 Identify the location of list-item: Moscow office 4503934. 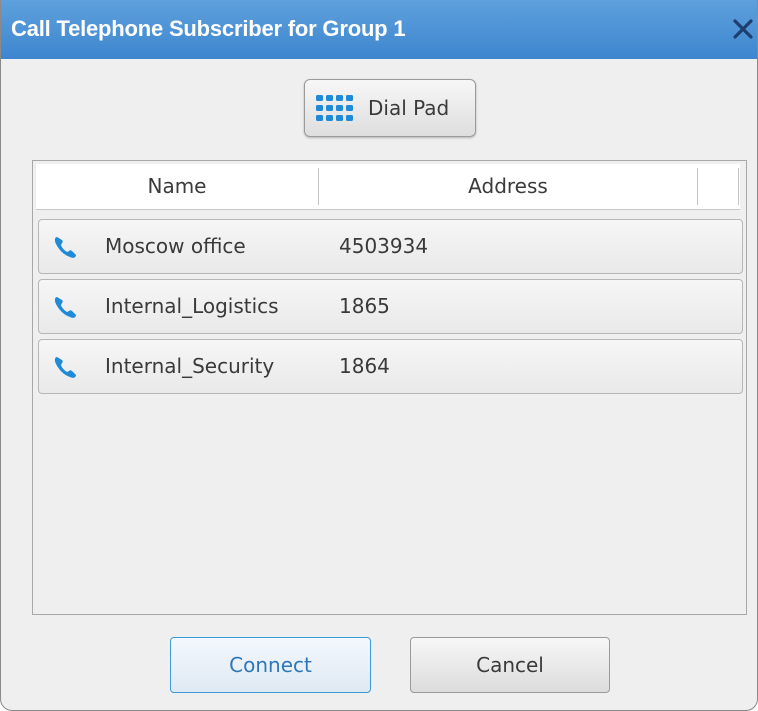
(390, 246).